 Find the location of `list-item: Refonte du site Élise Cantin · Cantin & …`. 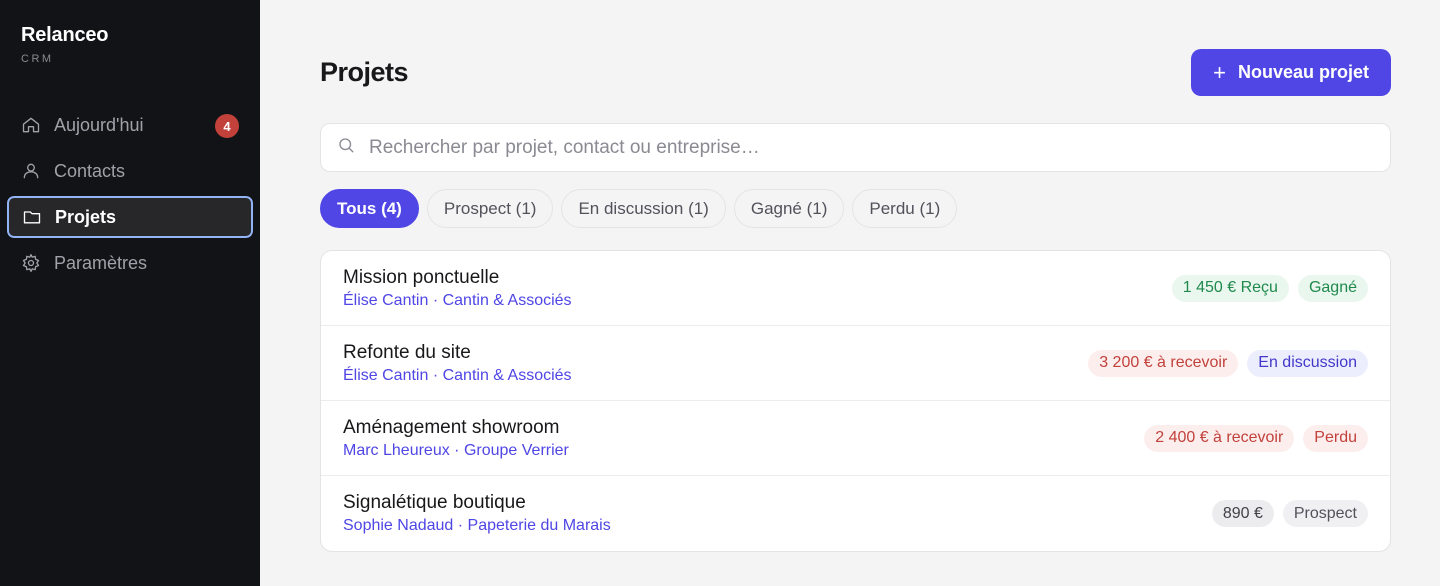

list-item: Refonte du site Élise Cantin · Cantin & … is located at coordinates (855, 363).